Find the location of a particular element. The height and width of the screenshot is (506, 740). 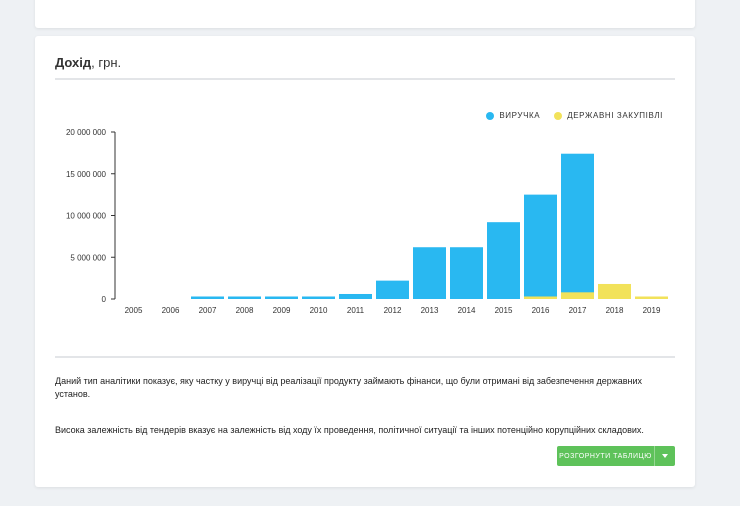

chart-divider is located at coordinates (365, 357).